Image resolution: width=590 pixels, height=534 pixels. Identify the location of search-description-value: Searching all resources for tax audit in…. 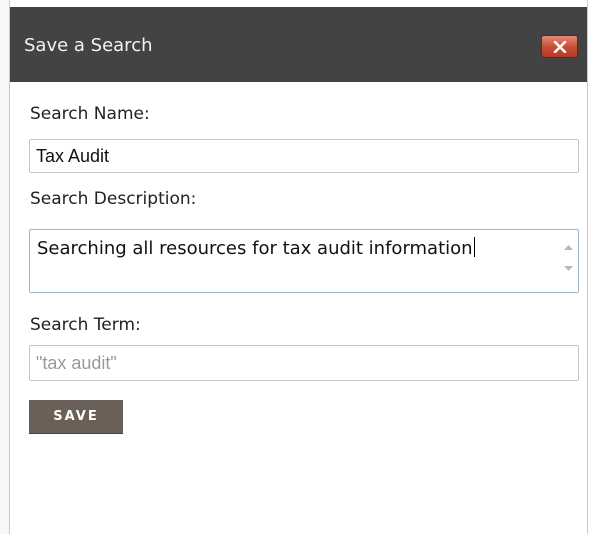
(287, 248).